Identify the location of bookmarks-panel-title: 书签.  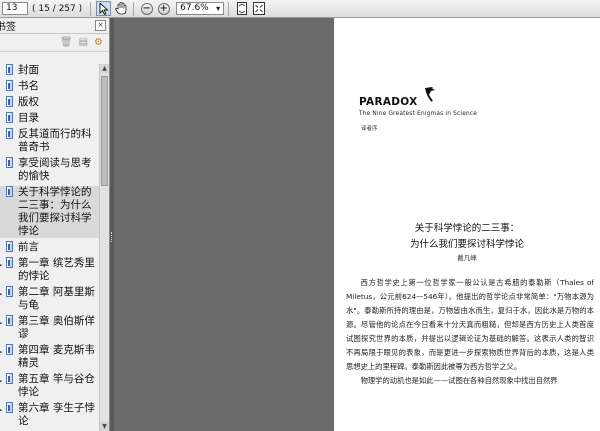
(8, 27).